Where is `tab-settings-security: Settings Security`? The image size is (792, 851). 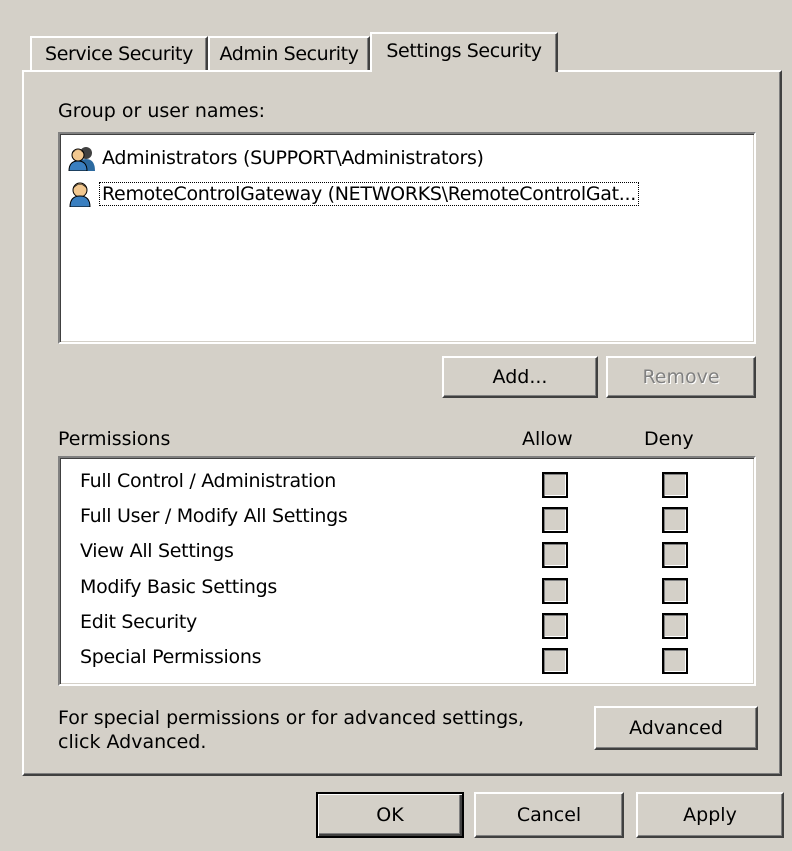 tab-settings-security: Settings Security is located at coordinates (464, 52).